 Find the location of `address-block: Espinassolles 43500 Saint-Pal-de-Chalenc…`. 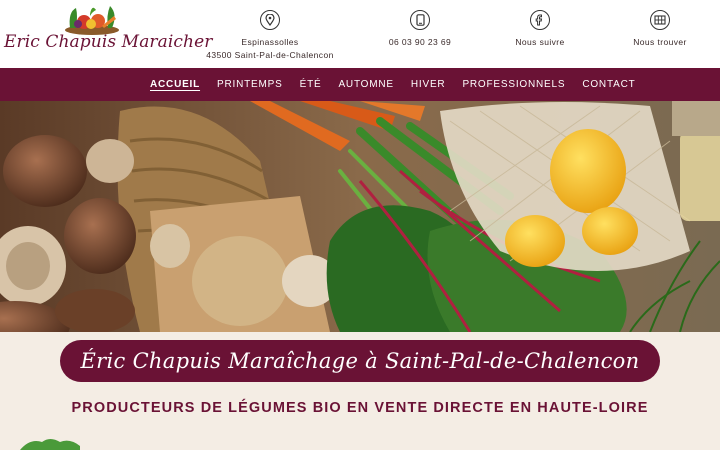

address-block: Espinassolles 43500 Saint-Pal-de-Chalenc… is located at coordinates (270, 35).